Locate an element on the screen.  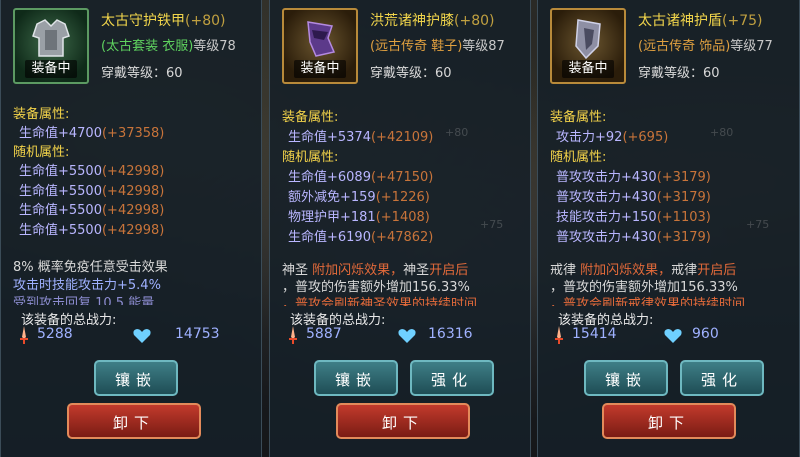
item-set: (远古传奇 鞋子) is located at coordinates (416, 46).